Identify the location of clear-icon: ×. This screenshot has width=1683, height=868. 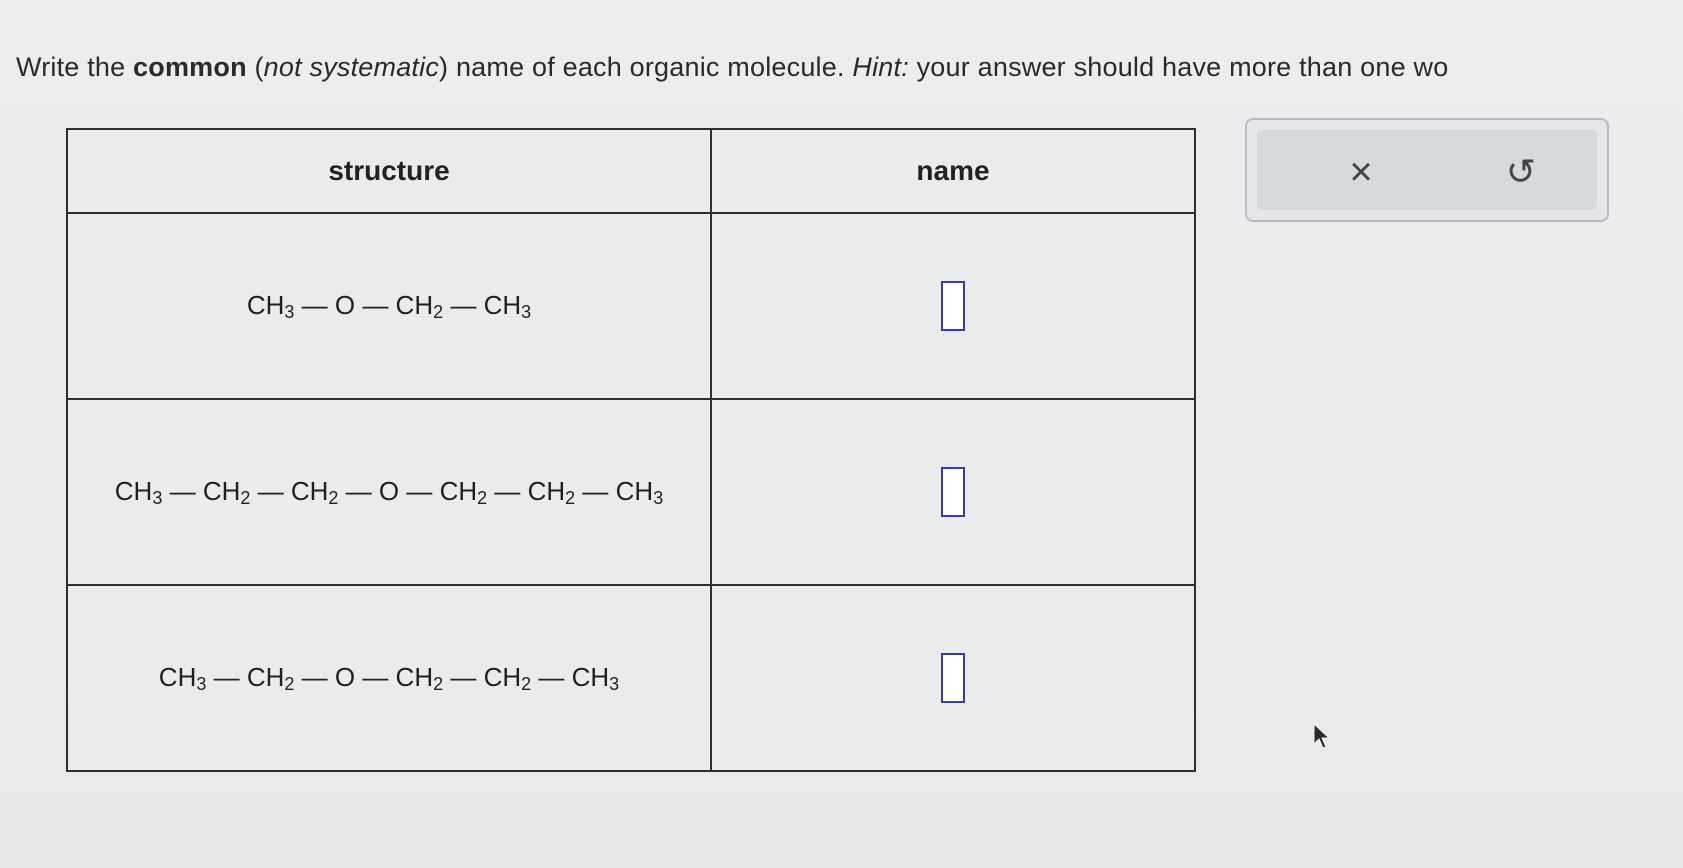
(1361, 172).